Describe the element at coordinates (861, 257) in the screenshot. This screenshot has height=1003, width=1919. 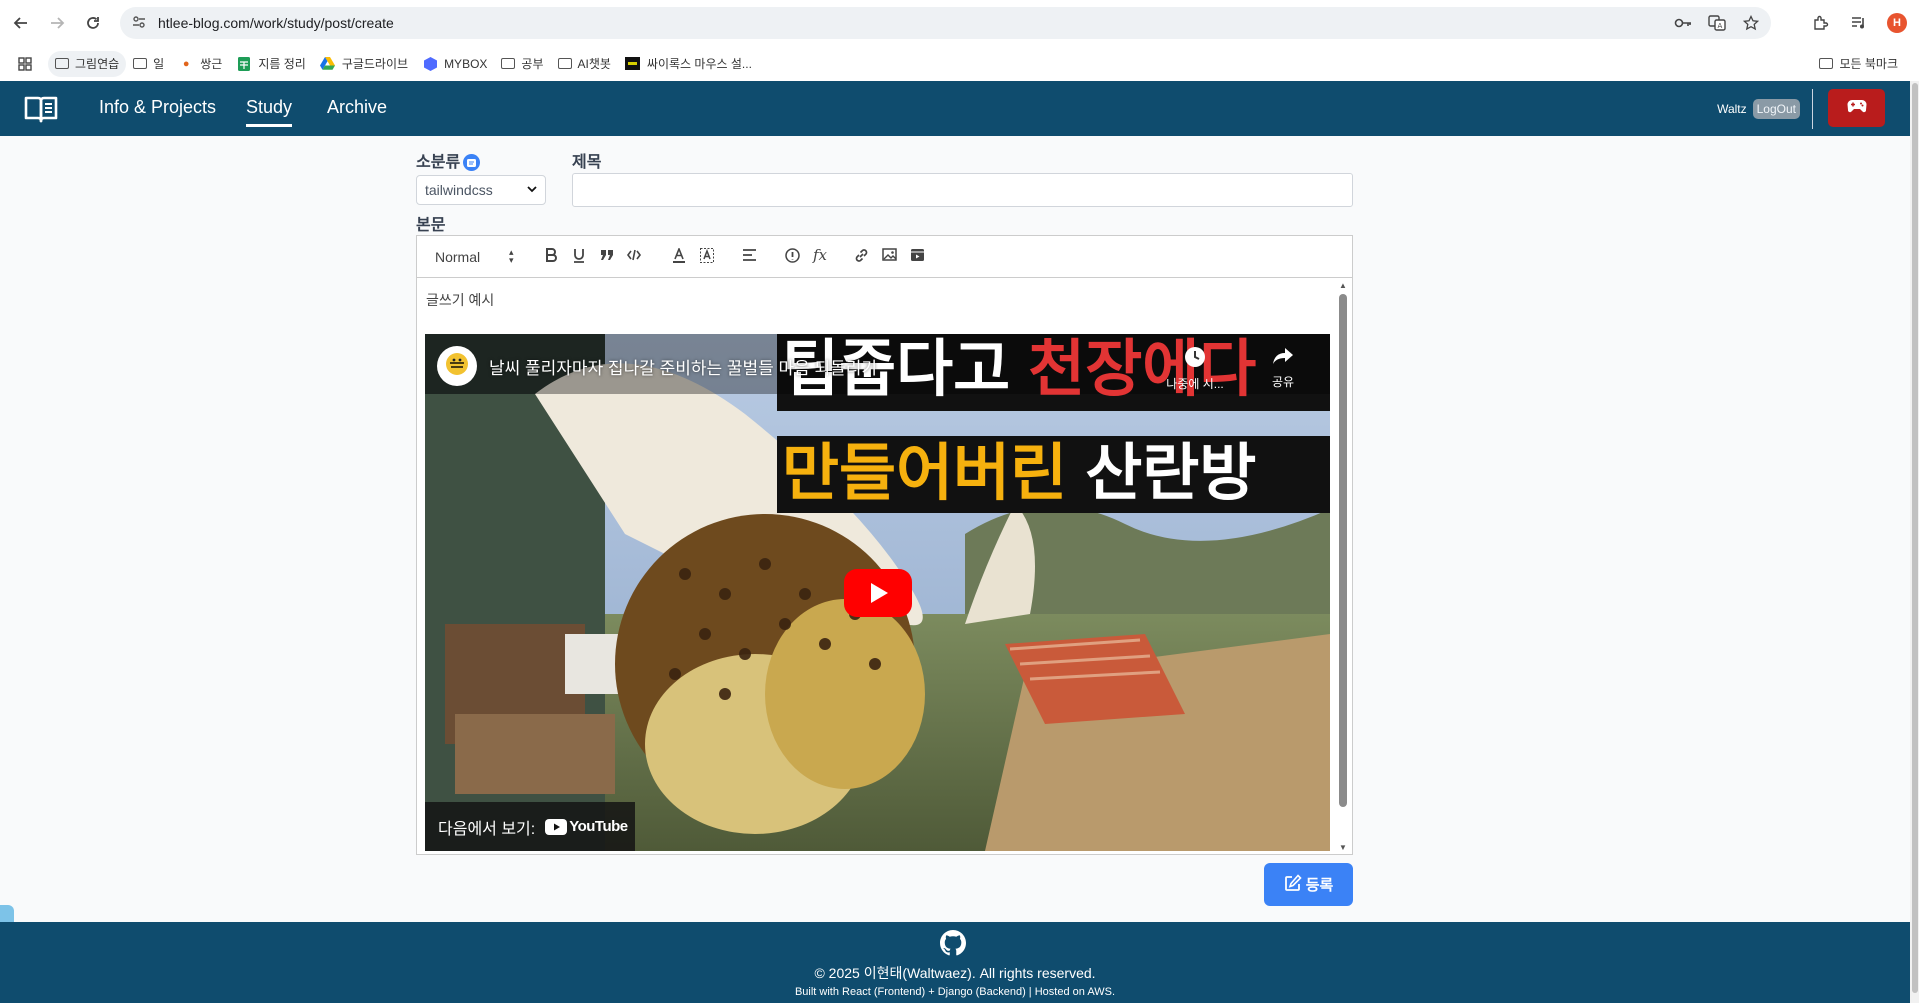
I see `link-icon` at that location.